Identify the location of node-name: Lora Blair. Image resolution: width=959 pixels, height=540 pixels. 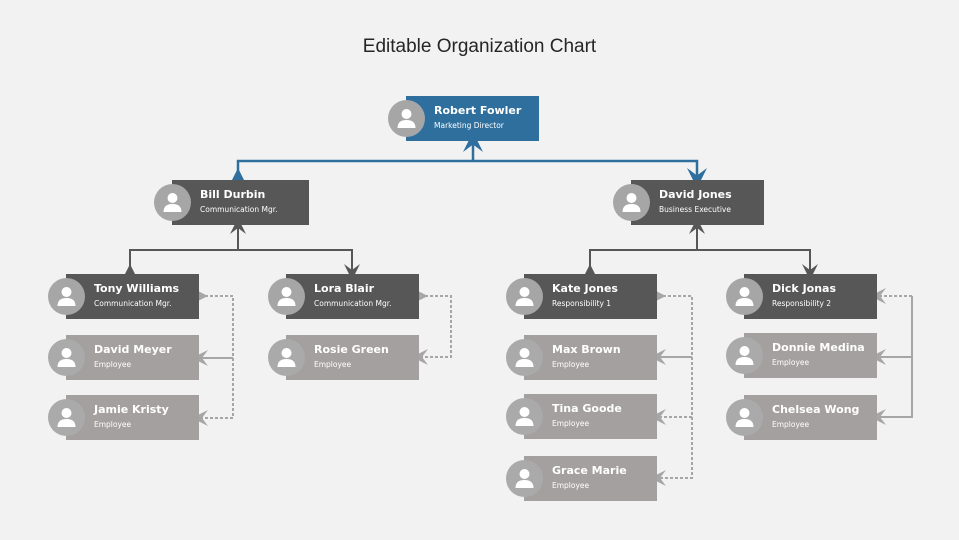
(344, 288).